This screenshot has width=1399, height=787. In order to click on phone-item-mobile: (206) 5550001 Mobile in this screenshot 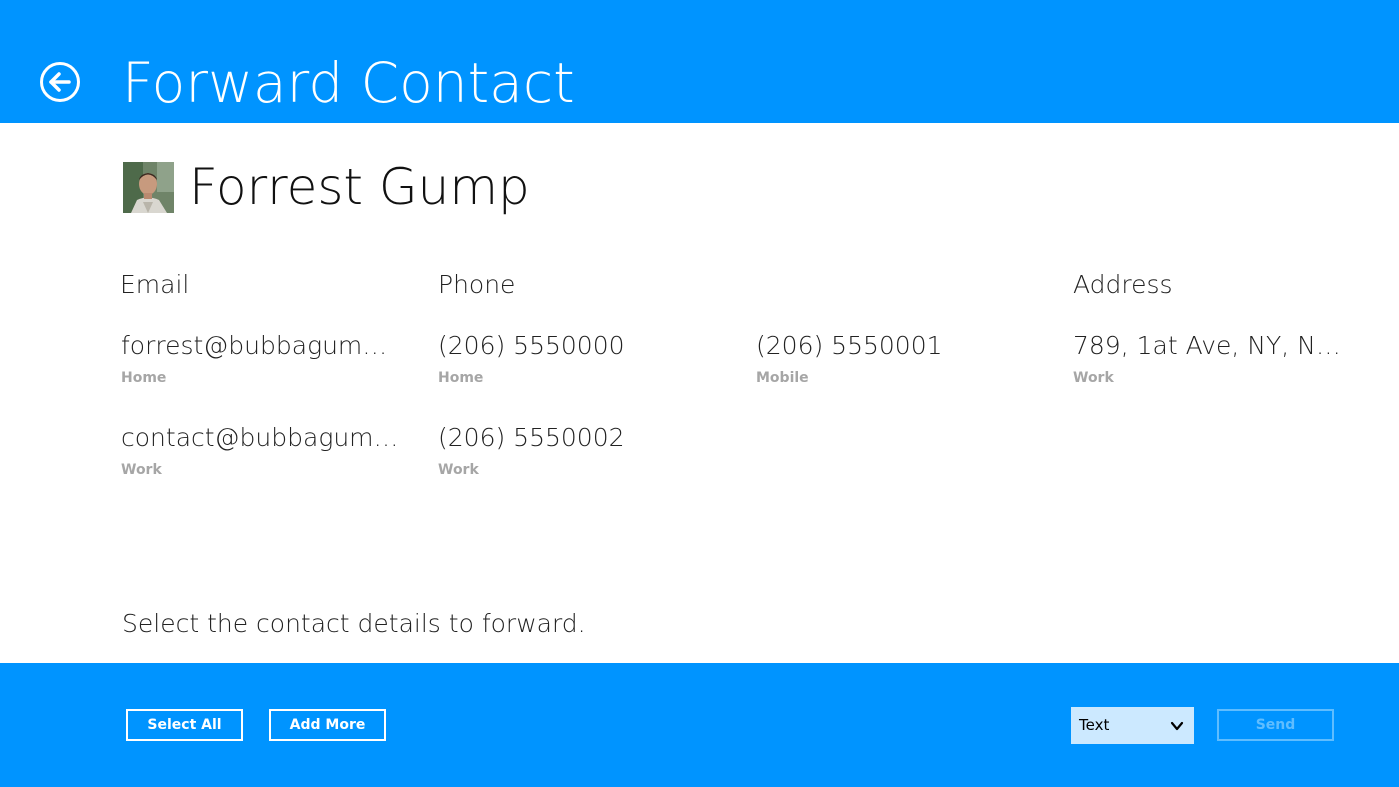, I will do `click(898, 358)`.